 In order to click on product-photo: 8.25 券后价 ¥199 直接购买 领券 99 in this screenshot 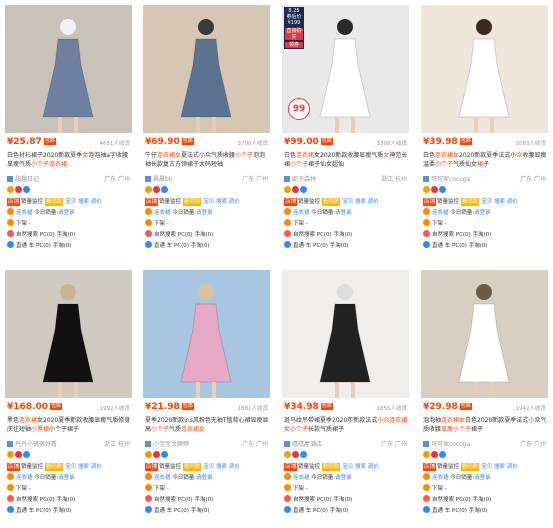, I will do `click(345, 69)`.